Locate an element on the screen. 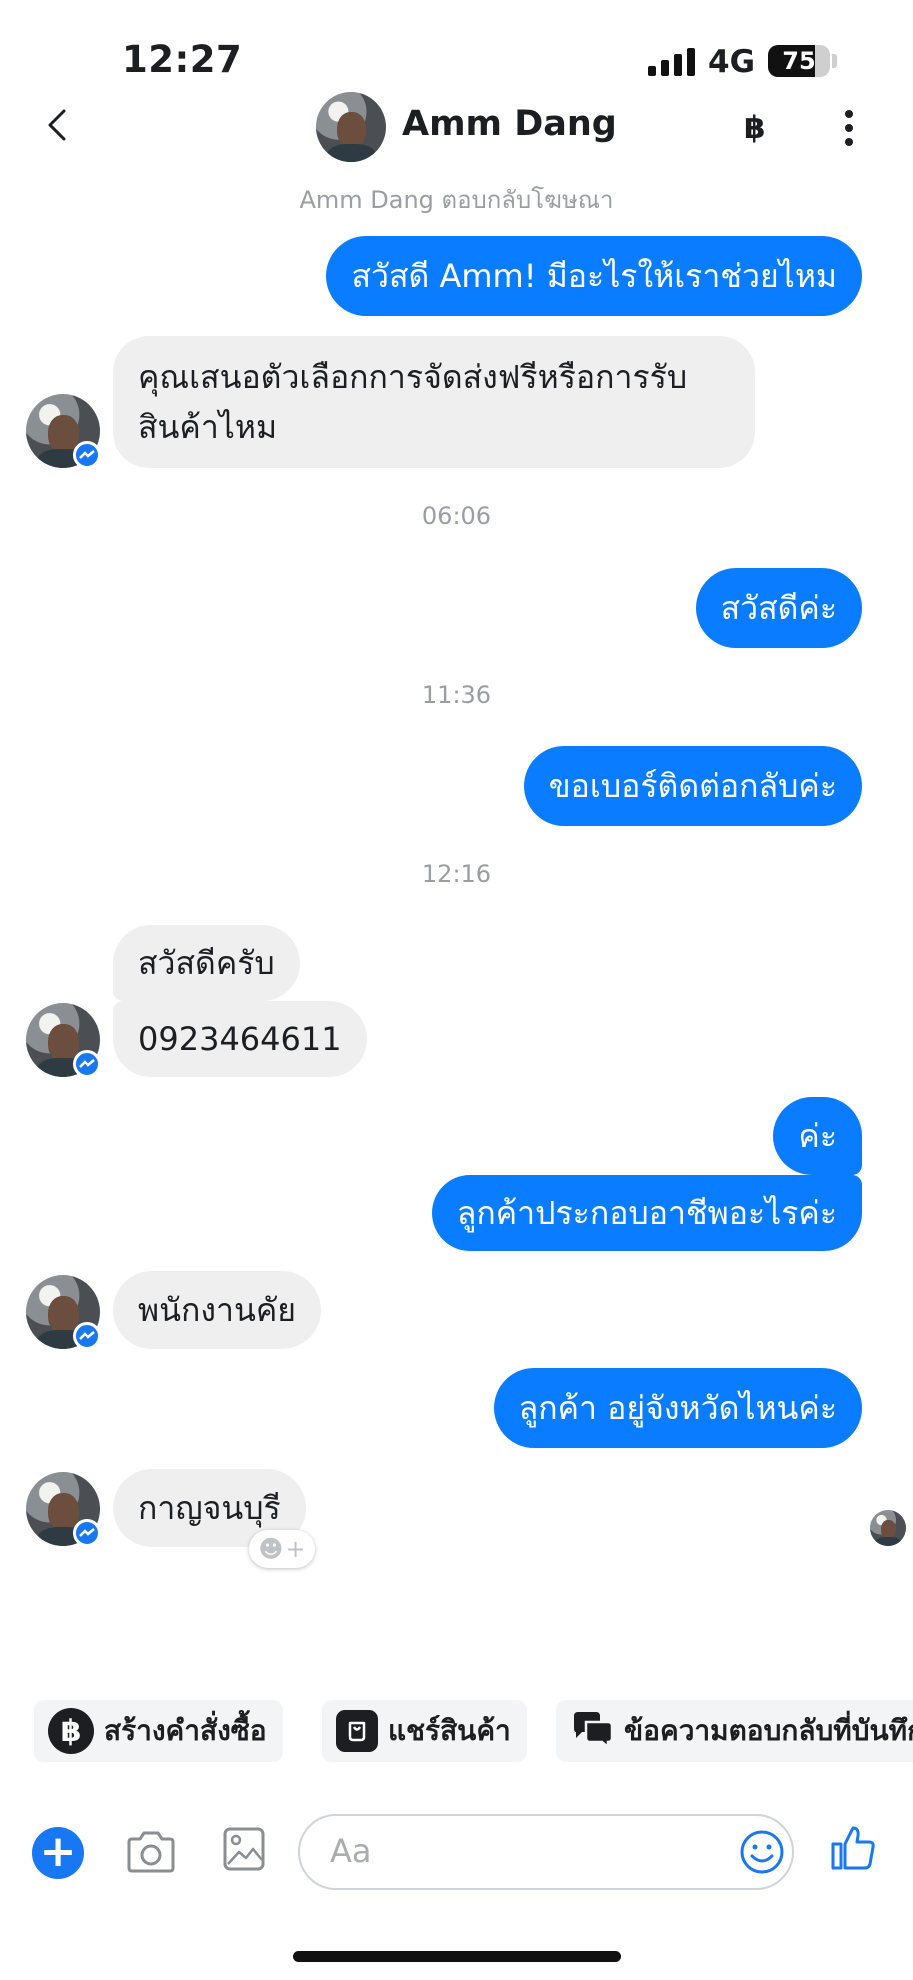  outgoing-message: ค่ะ is located at coordinates (817, 1136).